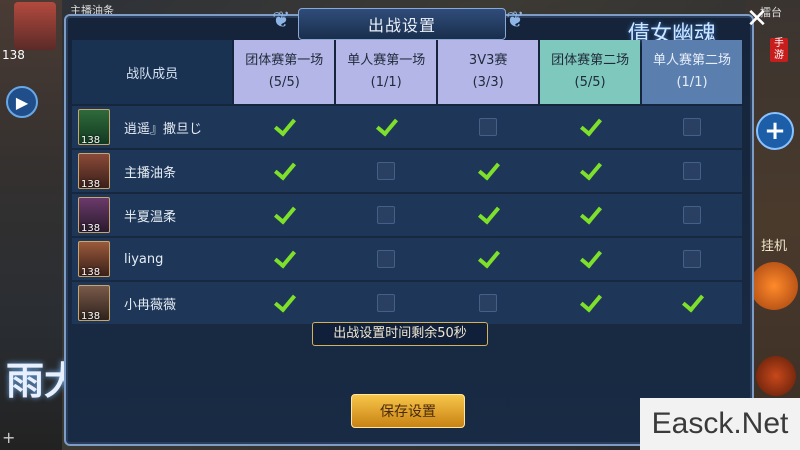  What do you see at coordinates (163, 129) in the screenshot?
I see `member-name: 逍遥』撒旦じ` at bounding box center [163, 129].